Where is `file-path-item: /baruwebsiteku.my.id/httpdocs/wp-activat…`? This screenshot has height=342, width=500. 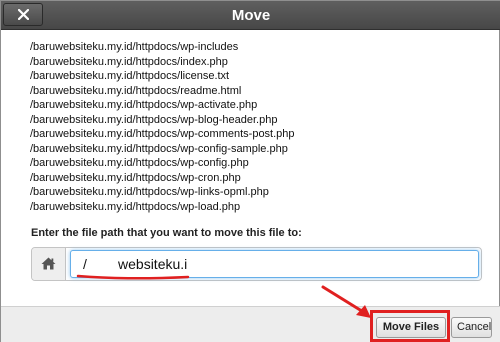 file-path-item: /baruwebsiteku.my.id/httpdocs/wp-activat… is located at coordinates (144, 105).